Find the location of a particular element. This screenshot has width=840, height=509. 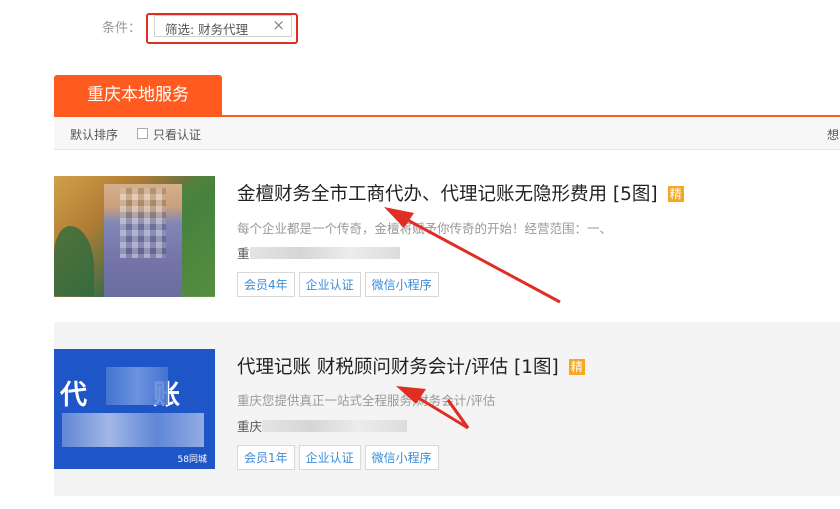

listing-title-text: 金檀财务全市工商代办、代理记账无隐形费用 [5图] is located at coordinates (447, 194).